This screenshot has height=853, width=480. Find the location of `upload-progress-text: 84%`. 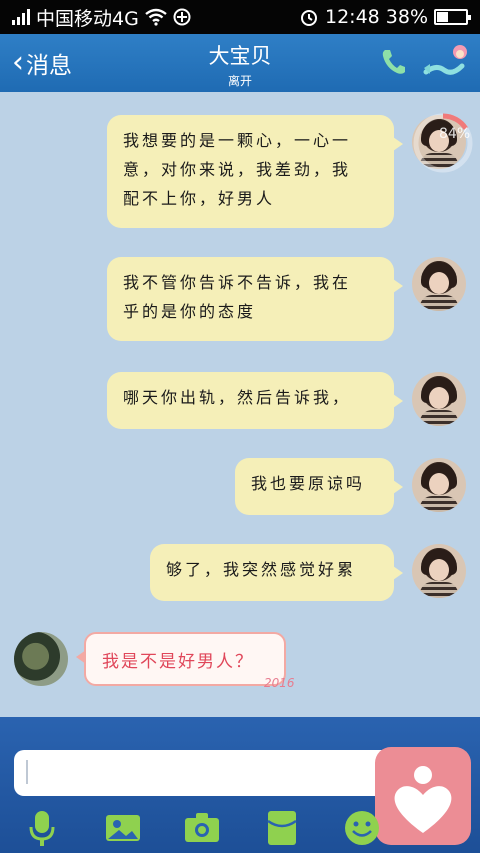

upload-progress-text: 84% is located at coordinates (455, 134).